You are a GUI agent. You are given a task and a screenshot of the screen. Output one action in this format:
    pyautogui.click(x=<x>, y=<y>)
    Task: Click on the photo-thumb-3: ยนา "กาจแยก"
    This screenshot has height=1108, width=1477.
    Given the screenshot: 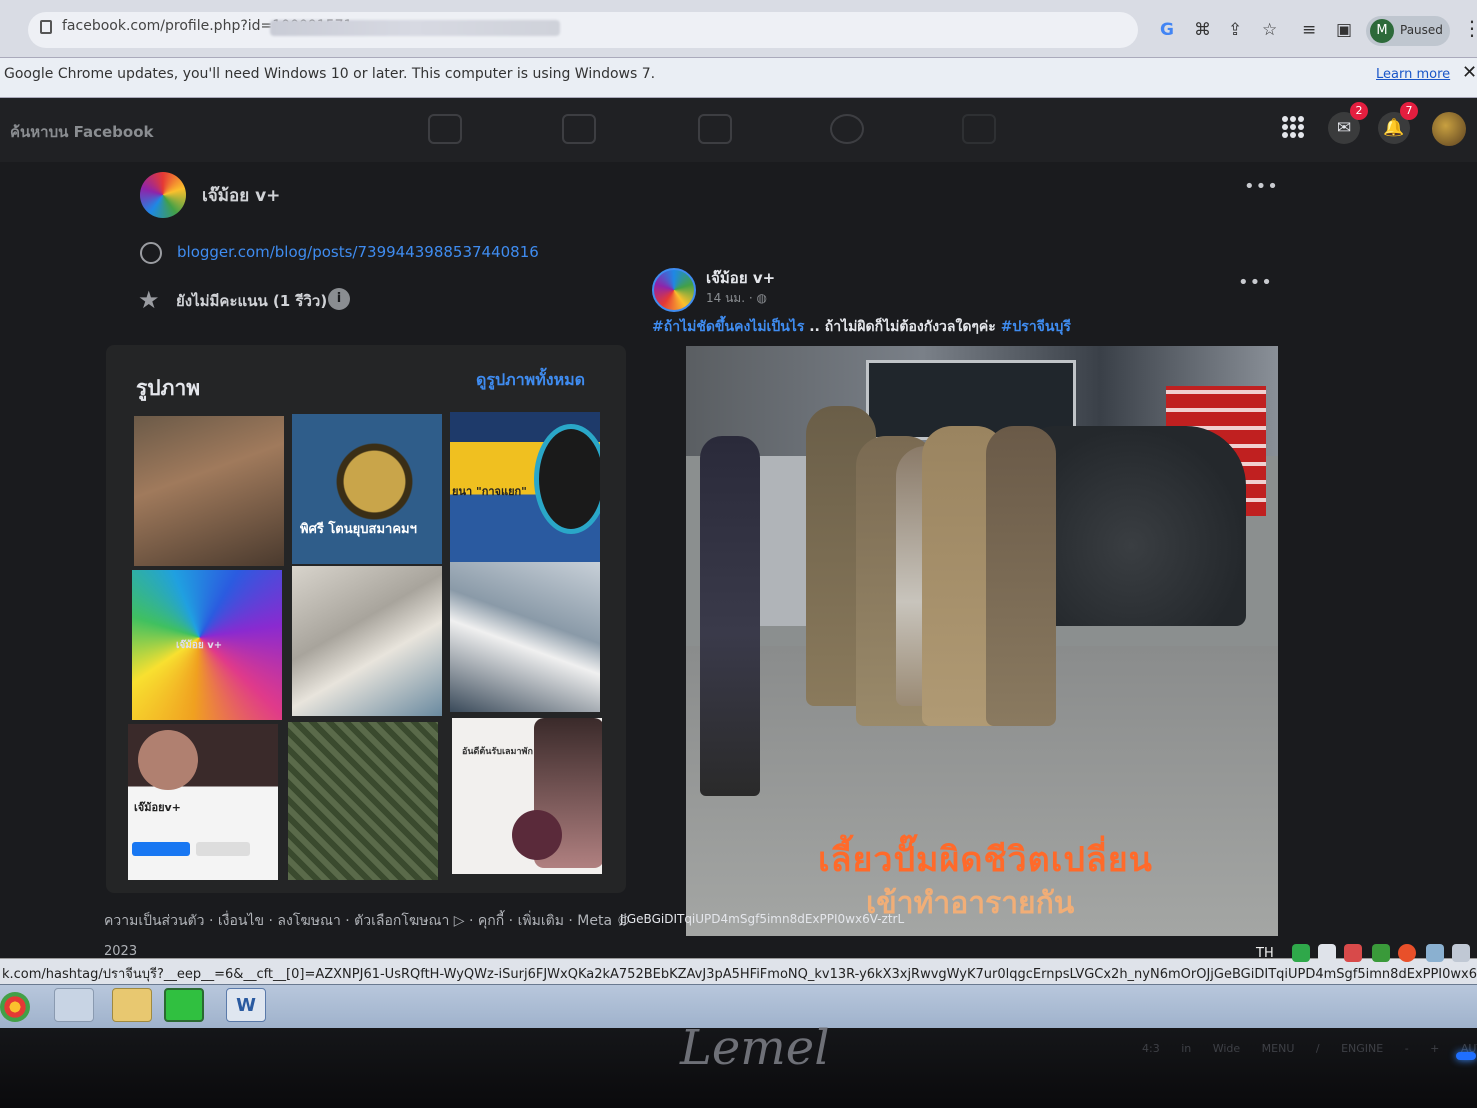 What is the action you would take?
    pyautogui.click(x=525, y=487)
    